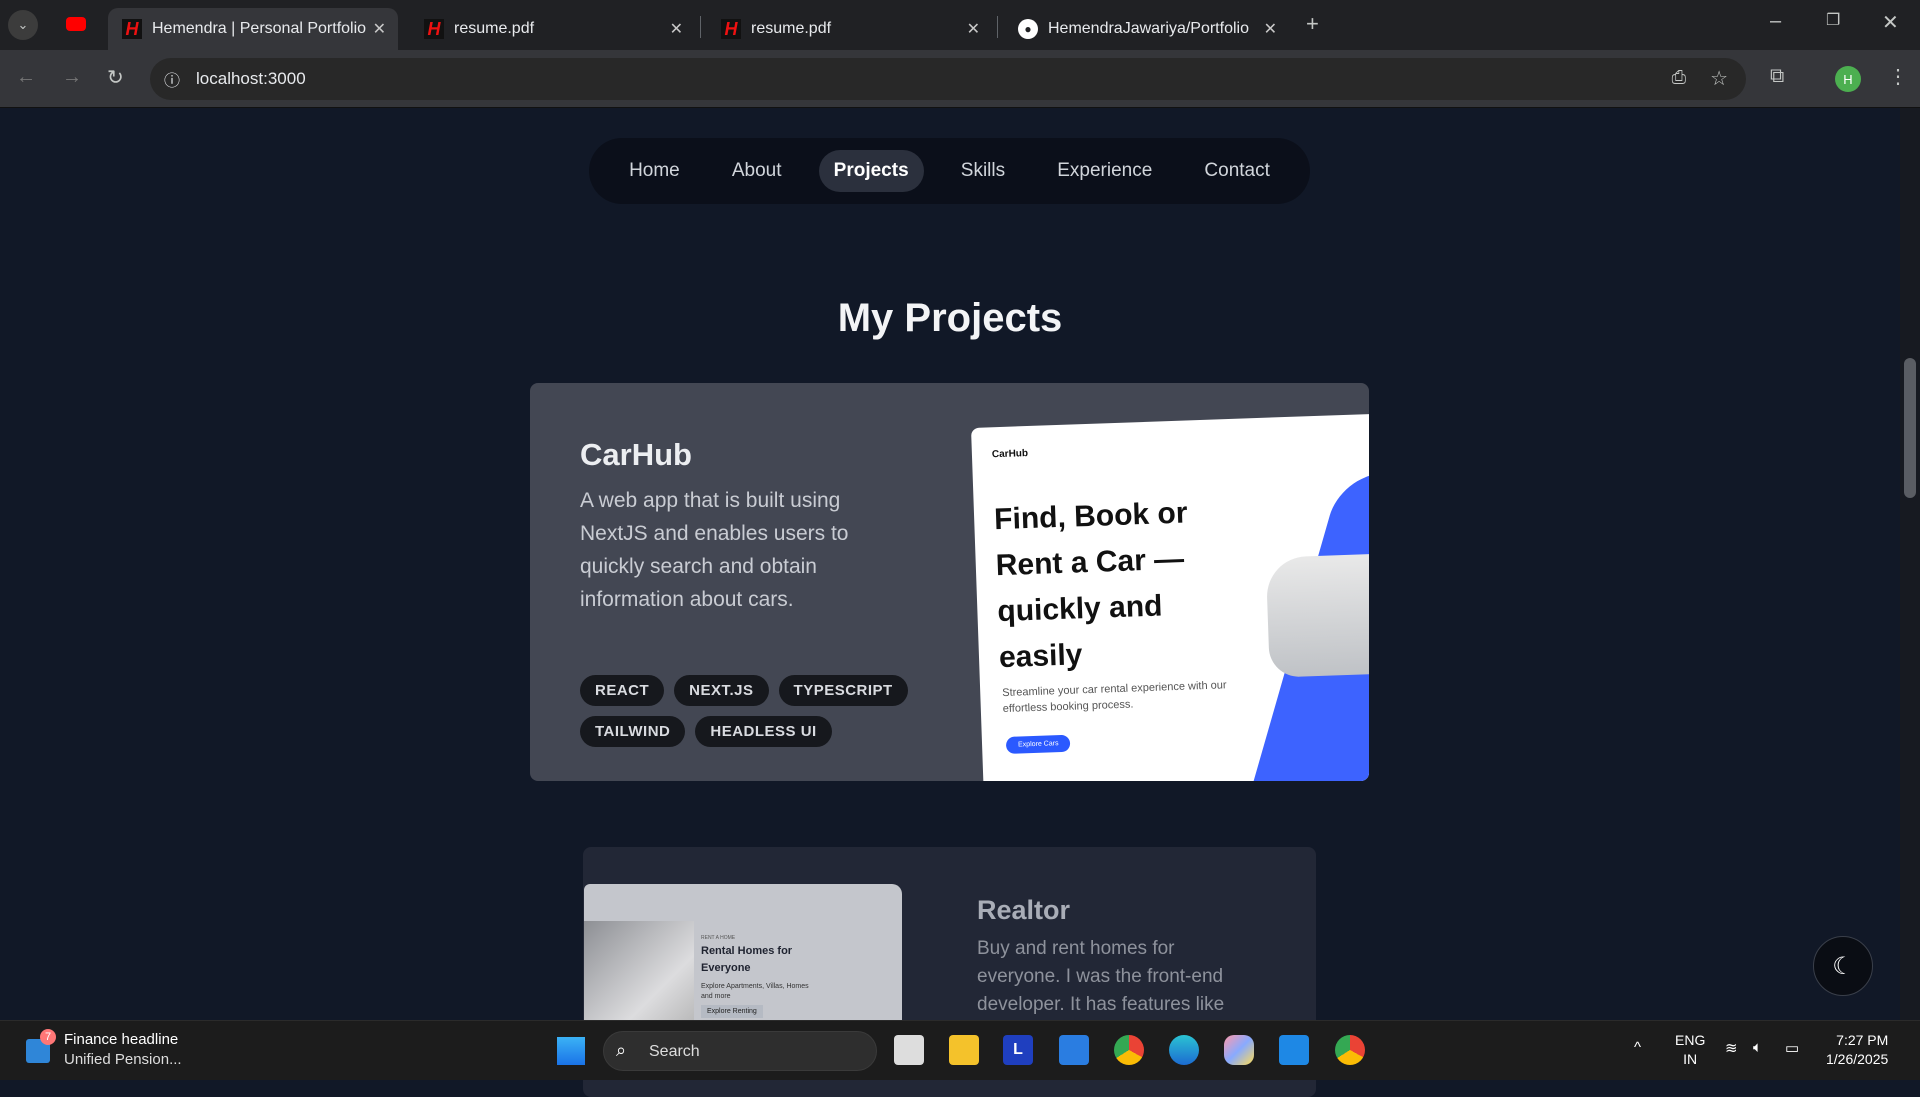 The height and width of the screenshot is (1097, 1920). What do you see at coordinates (1129, 1050) in the screenshot?
I see `chrome-icon` at bounding box center [1129, 1050].